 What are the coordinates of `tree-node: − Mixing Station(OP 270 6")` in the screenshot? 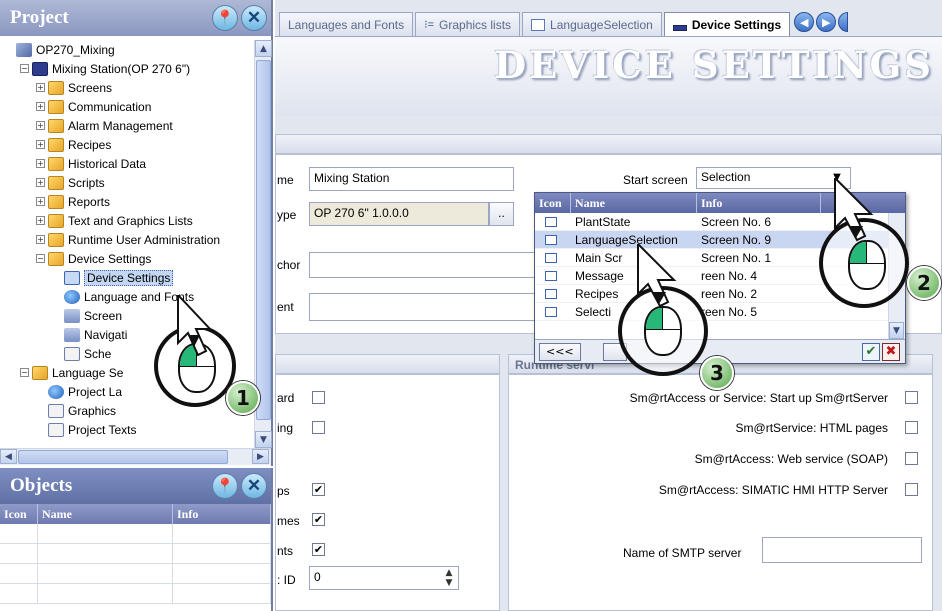 It's located at (127, 68).